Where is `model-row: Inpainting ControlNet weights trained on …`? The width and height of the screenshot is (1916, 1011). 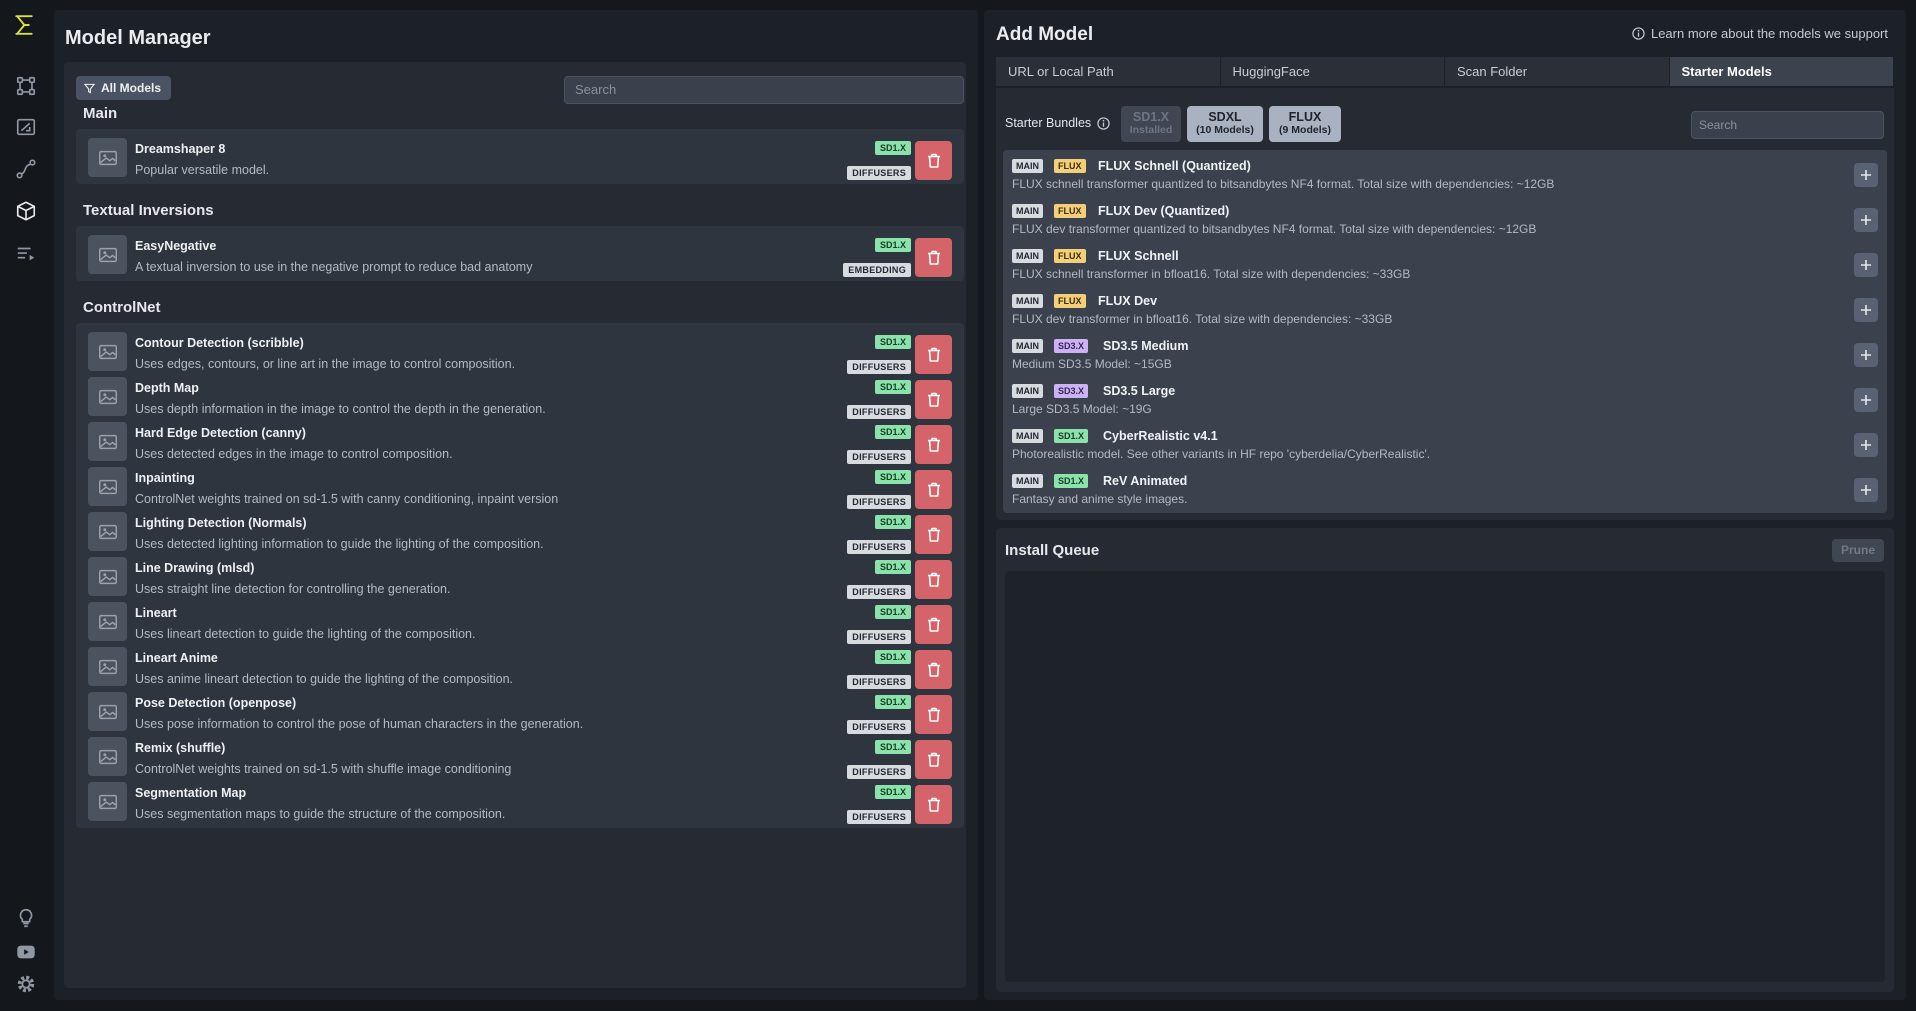 model-row: Inpainting ControlNet weights trained on … is located at coordinates (520, 486).